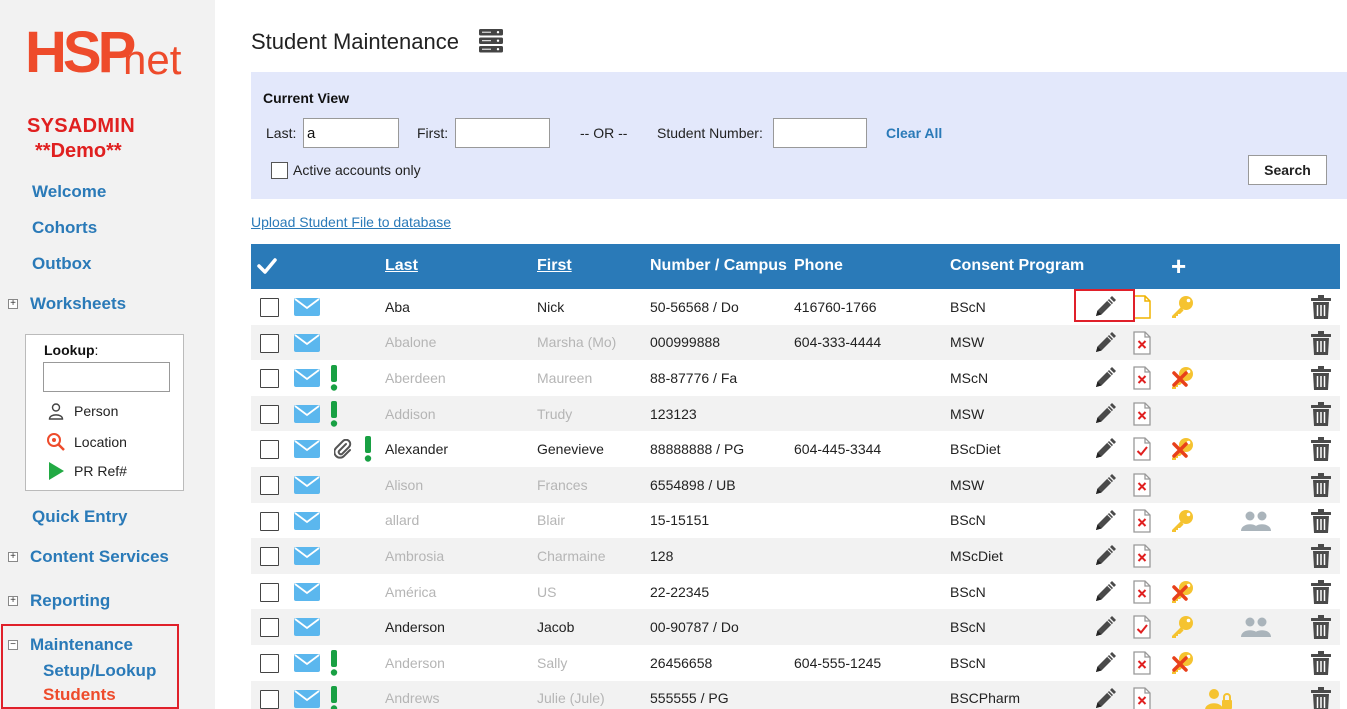 The width and height of the screenshot is (1347, 709). I want to click on lookup-input, so click(106, 377).